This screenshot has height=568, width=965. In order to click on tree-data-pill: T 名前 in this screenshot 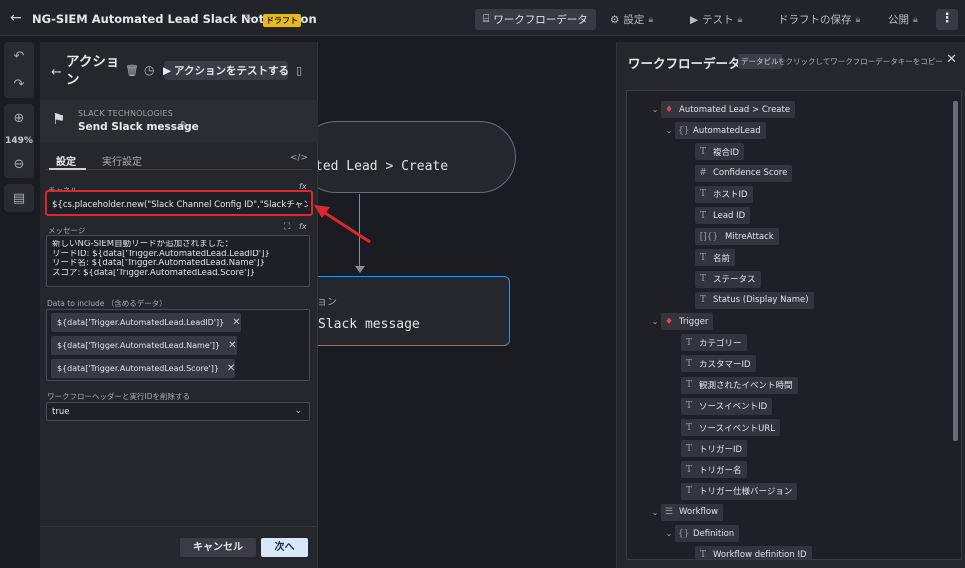, I will do `click(715, 258)`.